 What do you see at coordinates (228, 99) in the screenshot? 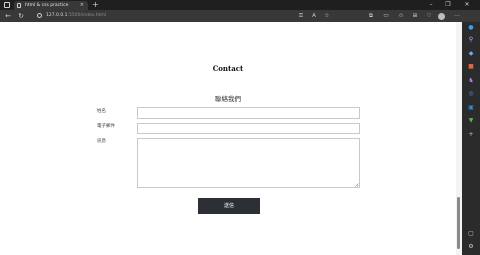
I see `form-title: 聯絡我們` at bounding box center [228, 99].